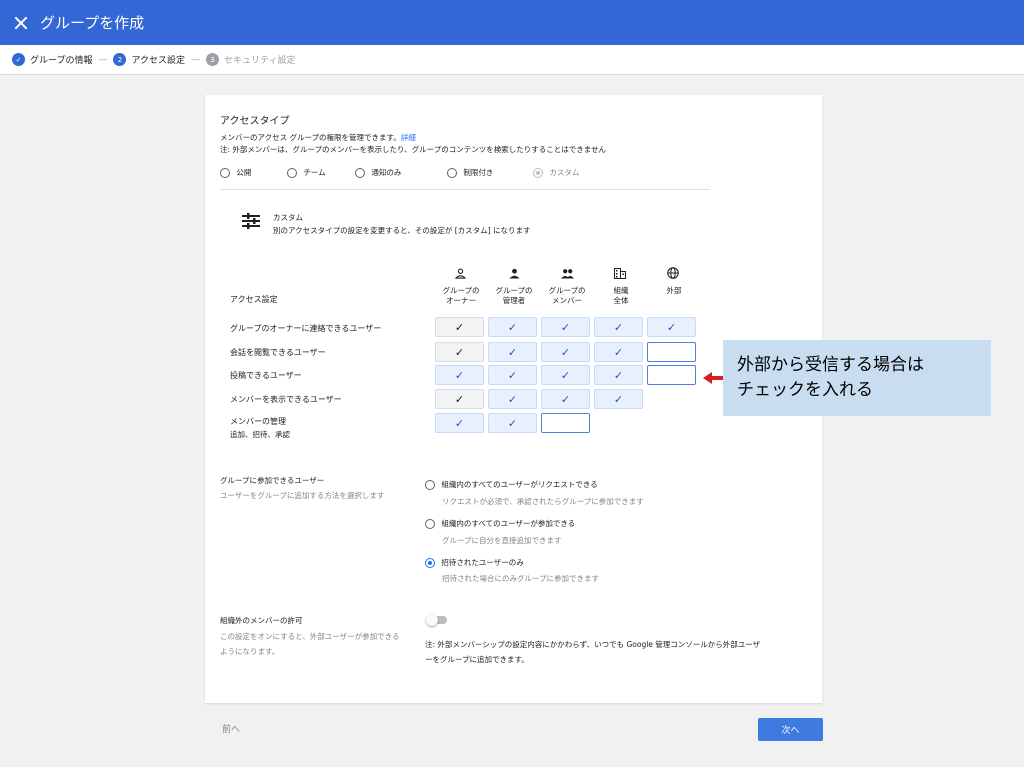 This screenshot has width=1024, height=767. What do you see at coordinates (673, 273) in the screenshot?
I see `globe-icon` at bounding box center [673, 273].